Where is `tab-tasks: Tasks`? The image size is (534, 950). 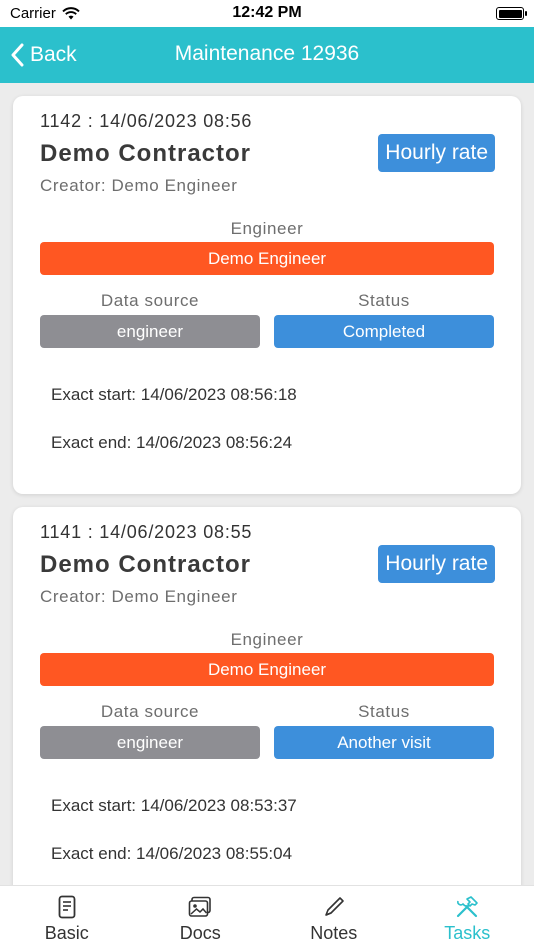
tab-tasks: Tasks is located at coordinates (467, 918).